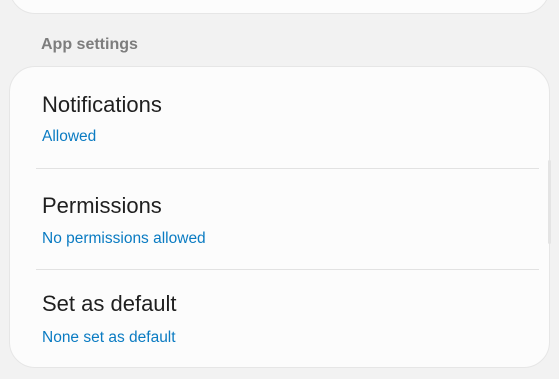 The image size is (559, 379). Describe the element at coordinates (102, 104) in the screenshot. I see `setting-item-title: Notifications` at that location.